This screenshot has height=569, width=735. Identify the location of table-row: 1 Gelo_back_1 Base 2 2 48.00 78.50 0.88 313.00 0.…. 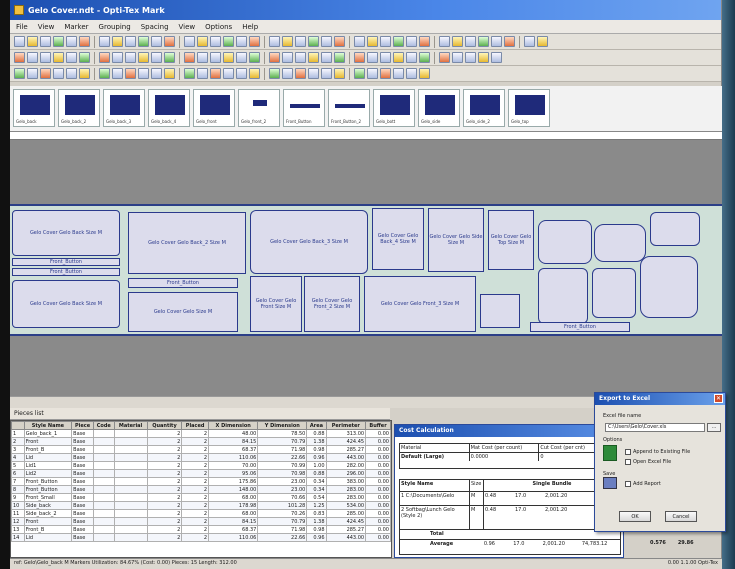
(201, 433).